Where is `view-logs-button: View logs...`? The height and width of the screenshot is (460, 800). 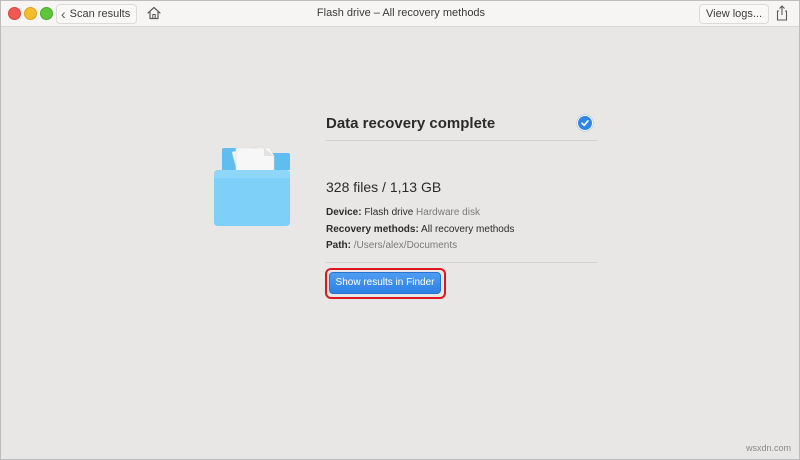
view-logs-button: View logs... is located at coordinates (734, 14).